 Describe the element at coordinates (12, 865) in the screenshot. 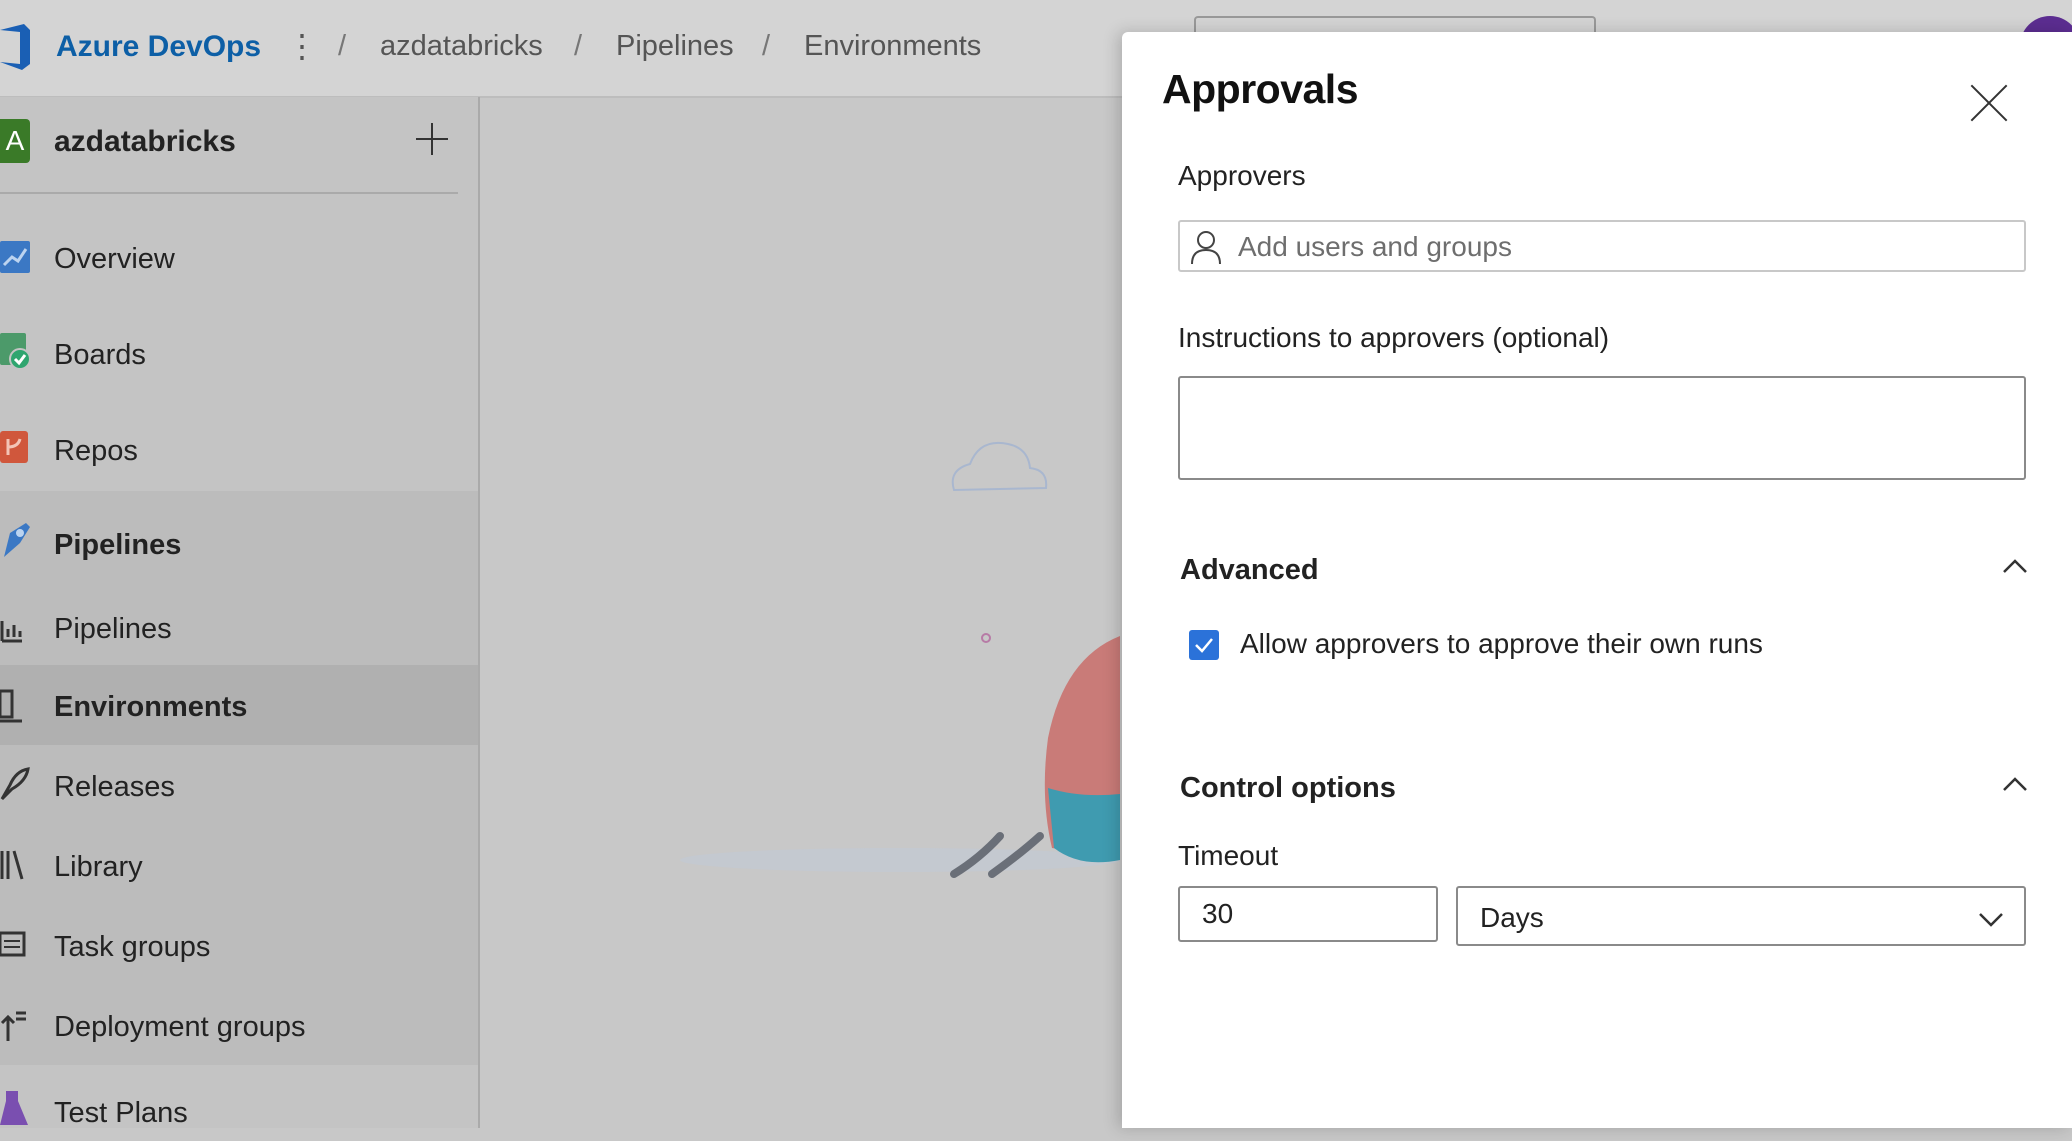

I see `library-icon` at that location.